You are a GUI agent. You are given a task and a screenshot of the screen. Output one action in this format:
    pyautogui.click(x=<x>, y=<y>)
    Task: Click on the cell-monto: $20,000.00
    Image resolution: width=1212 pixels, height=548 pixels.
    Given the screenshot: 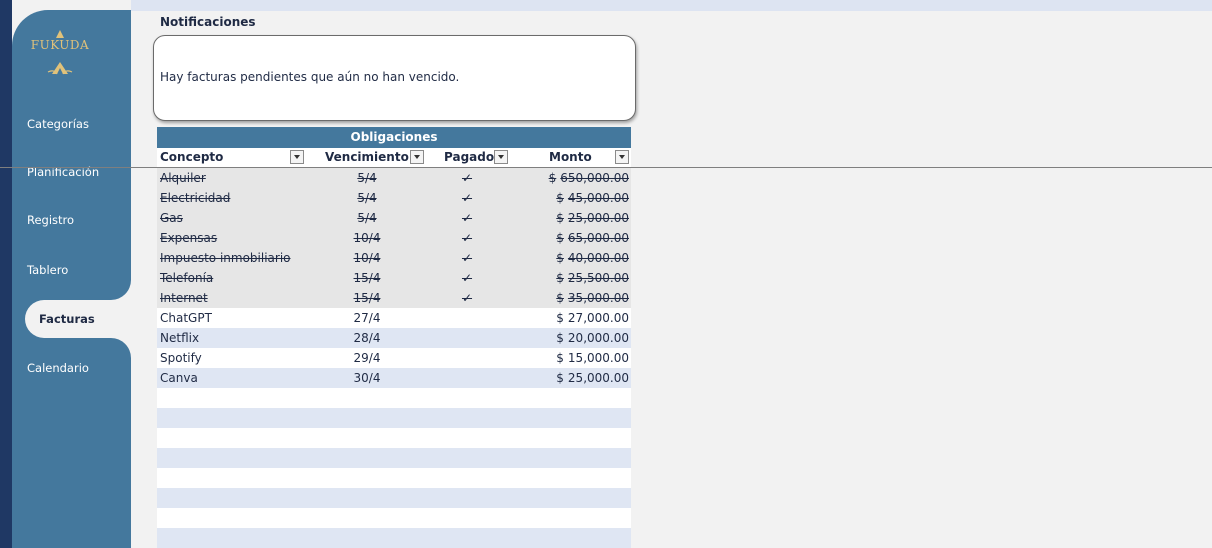 What is the action you would take?
    pyautogui.click(x=592, y=338)
    